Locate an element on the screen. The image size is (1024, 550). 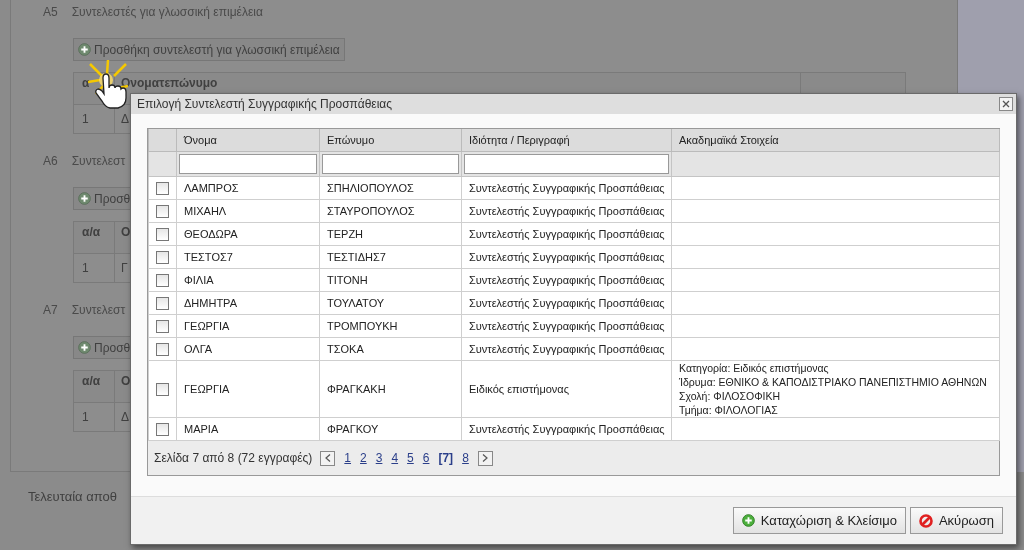
cancel-icon is located at coordinates (925, 520).